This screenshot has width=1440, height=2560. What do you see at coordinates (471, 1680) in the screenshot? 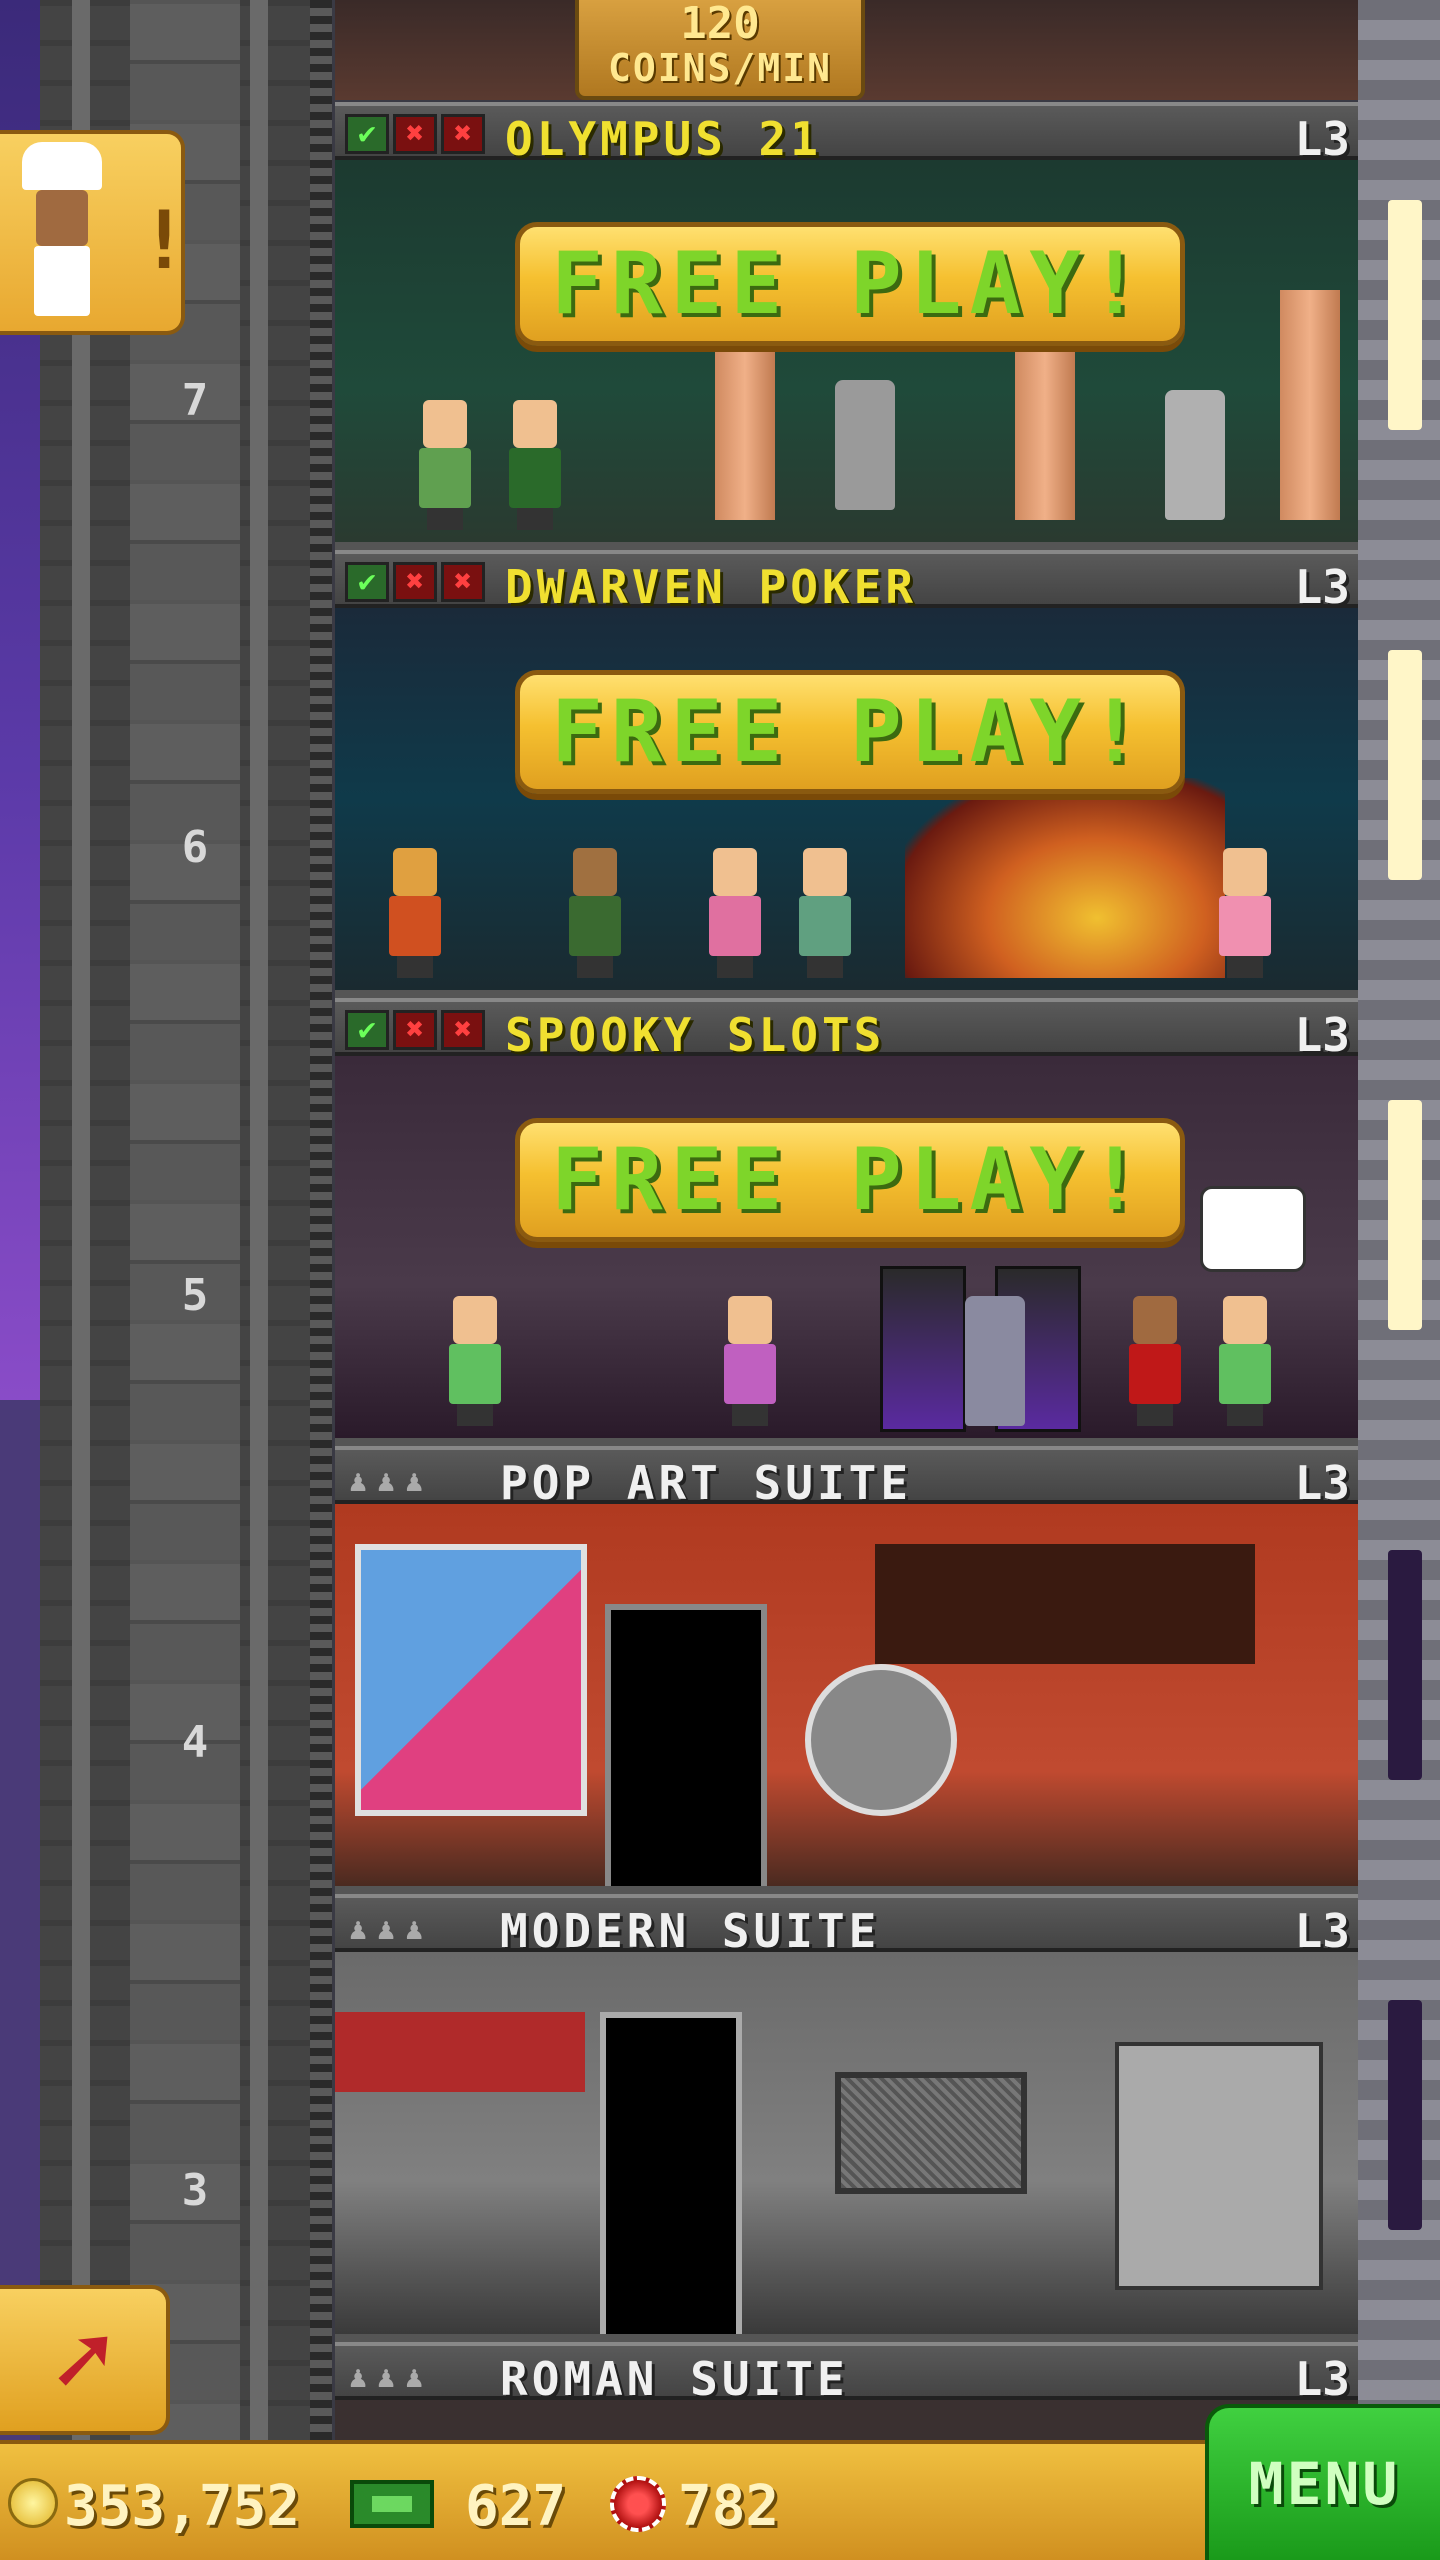
I see `pop-art-painting` at bounding box center [471, 1680].